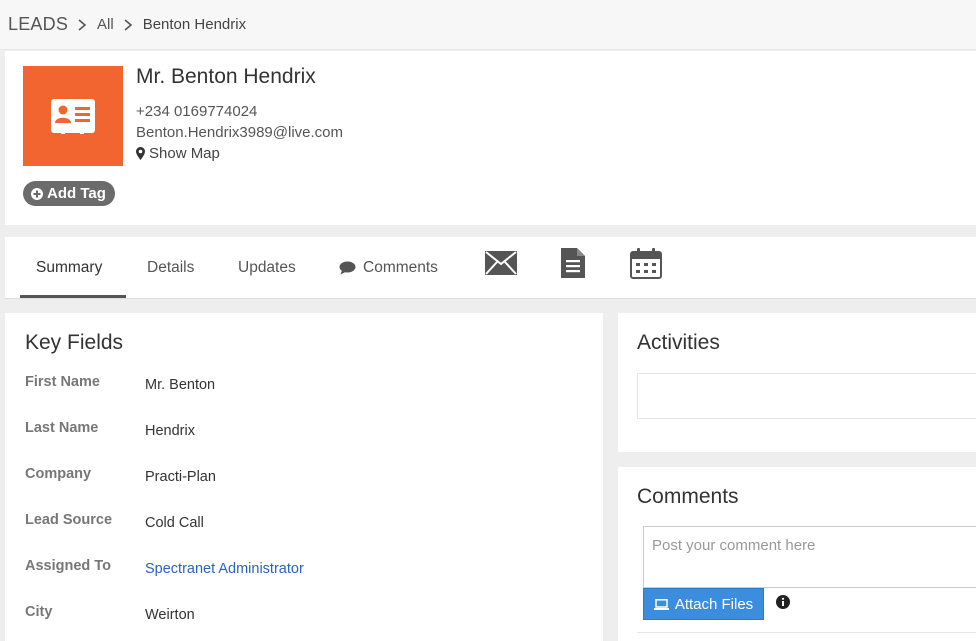  Describe the element at coordinates (180, 477) in the screenshot. I see `field-value: Practi-Plan` at that location.